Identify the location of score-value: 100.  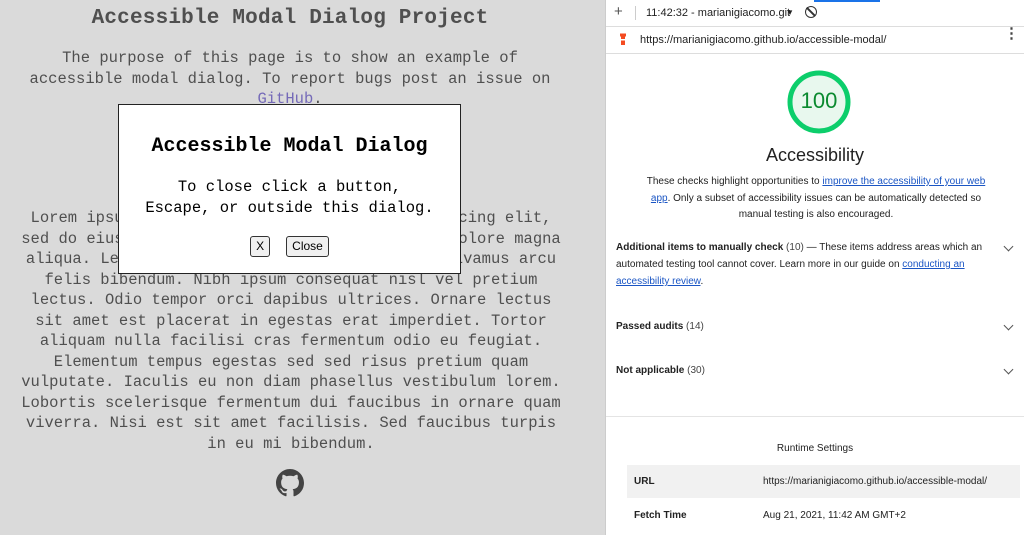
(819, 100).